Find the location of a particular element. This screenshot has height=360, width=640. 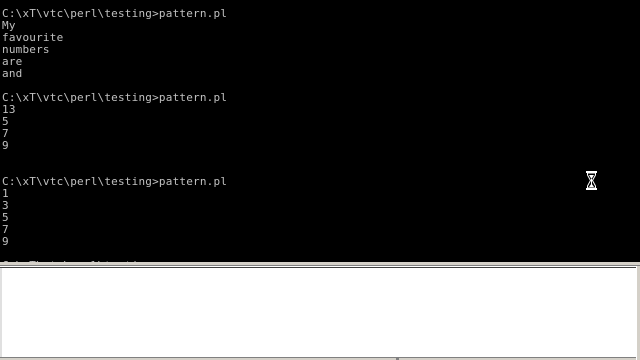

output-line: numbers is located at coordinates (26, 49).